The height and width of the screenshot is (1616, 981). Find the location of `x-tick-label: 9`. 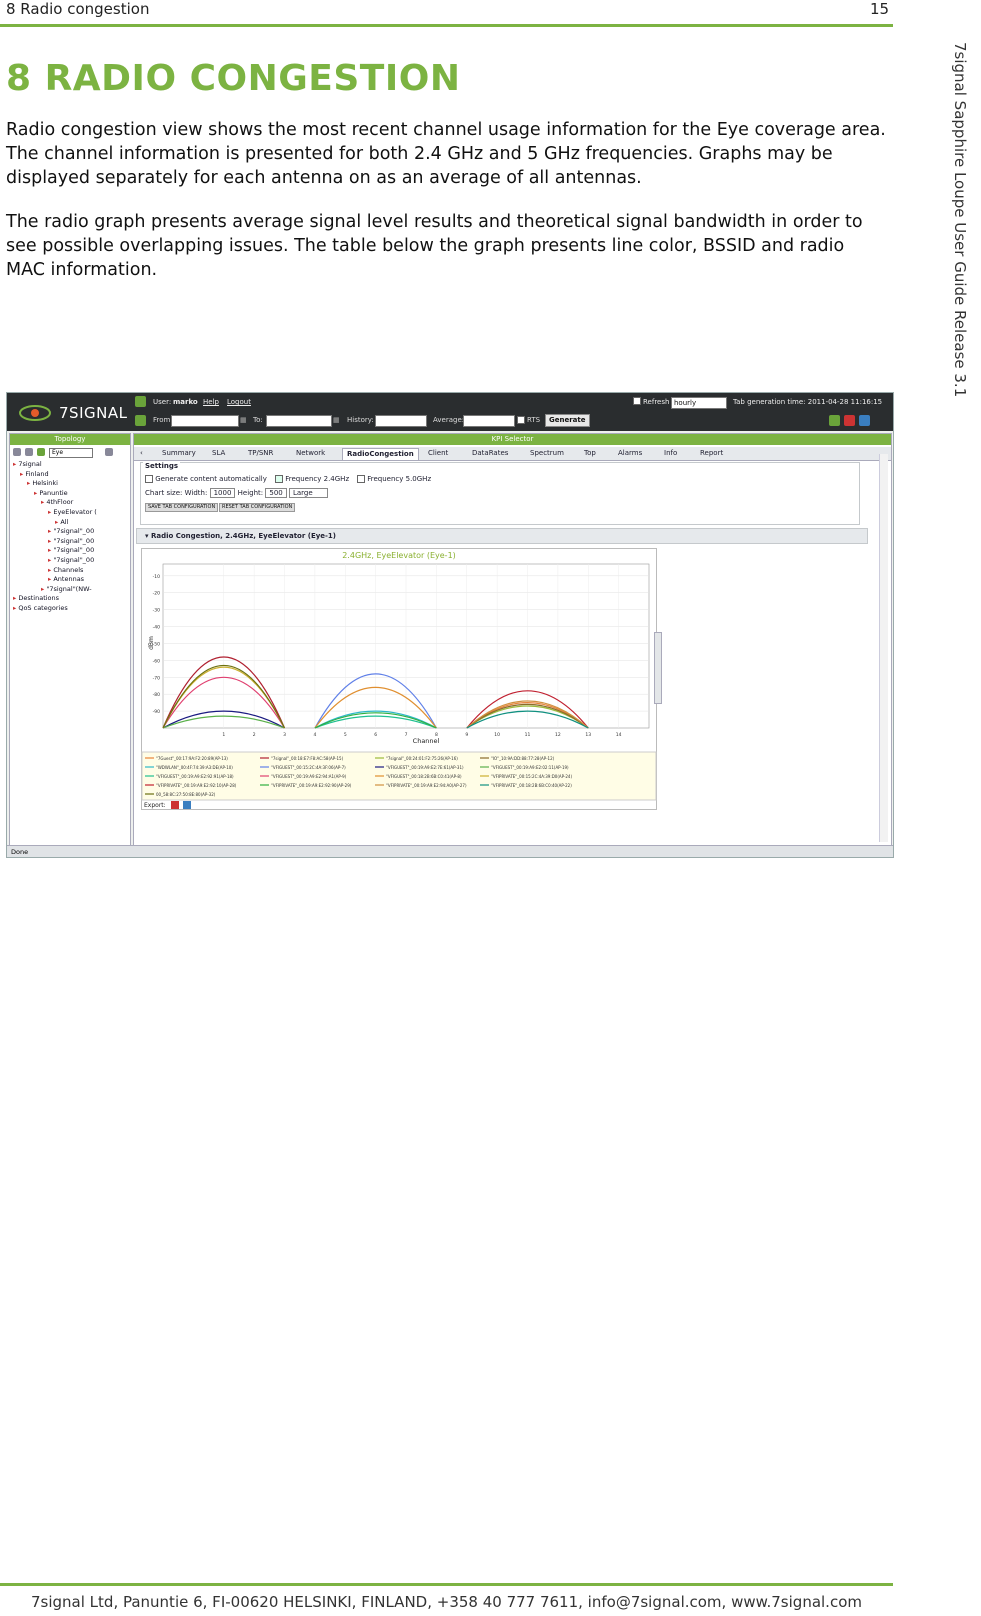

x-tick-label: 9 is located at coordinates (466, 735).